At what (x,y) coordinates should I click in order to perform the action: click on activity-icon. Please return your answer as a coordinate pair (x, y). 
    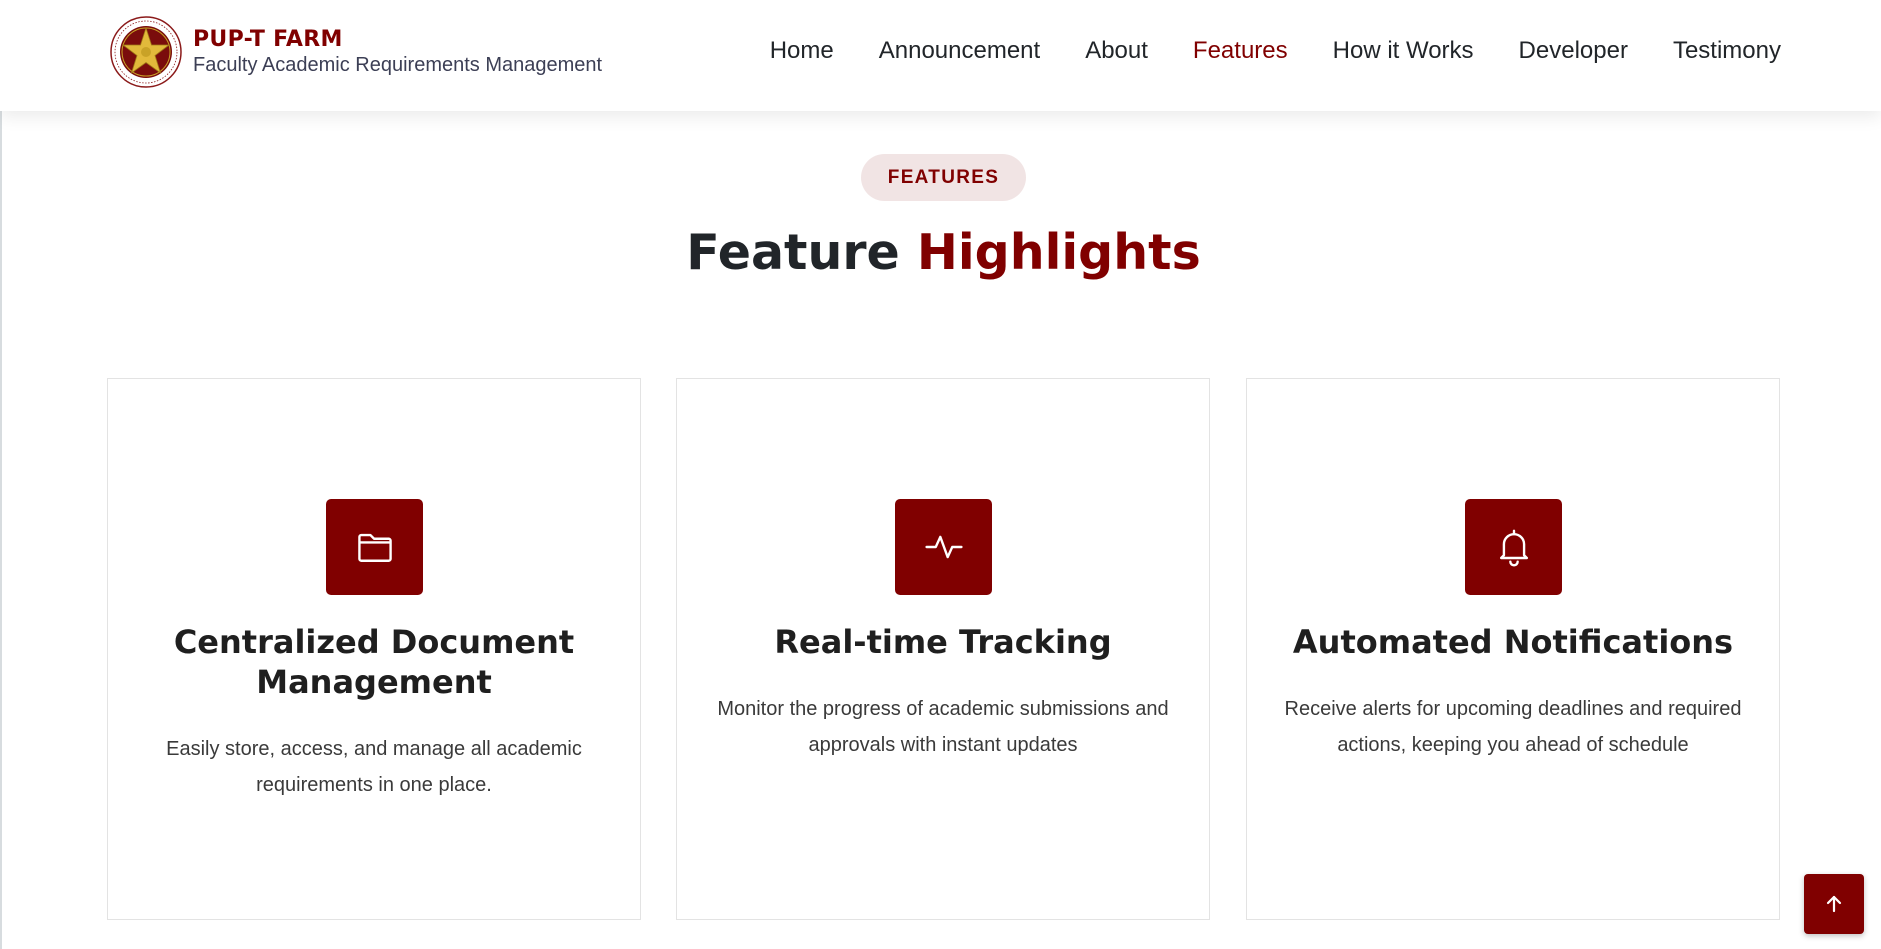
    Looking at the image, I should click on (943, 547).